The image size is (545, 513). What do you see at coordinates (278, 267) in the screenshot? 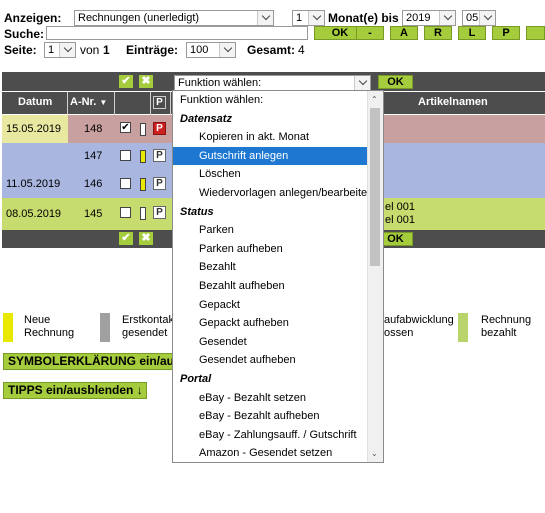
I see `dropdown-option: Bezahlt` at bounding box center [278, 267].